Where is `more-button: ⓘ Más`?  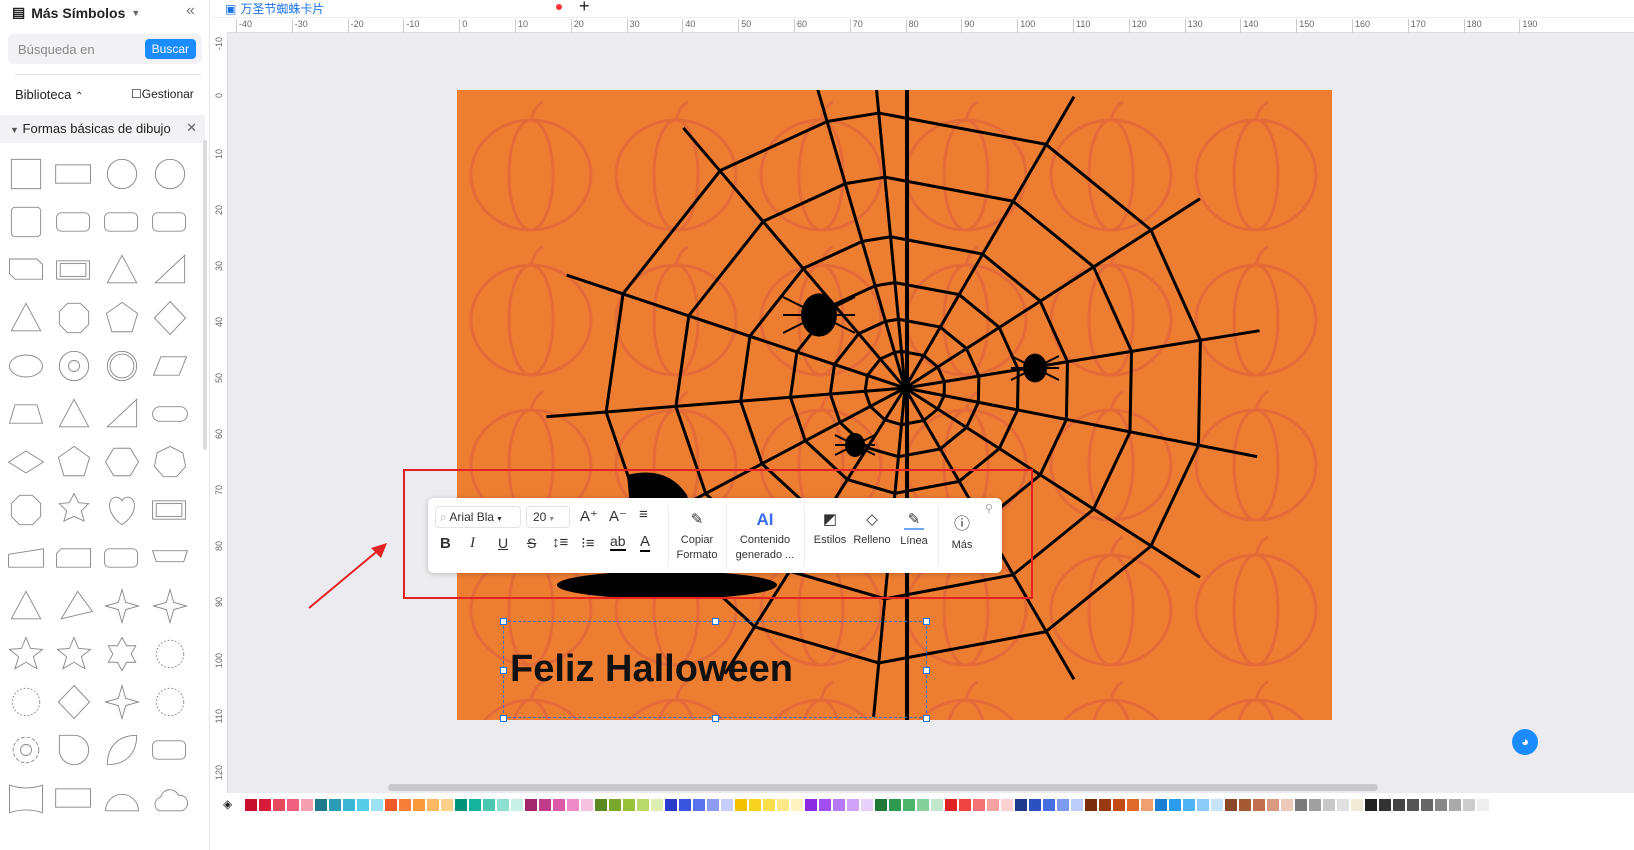 more-button: ⓘ Más is located at coordinates (962, 530).